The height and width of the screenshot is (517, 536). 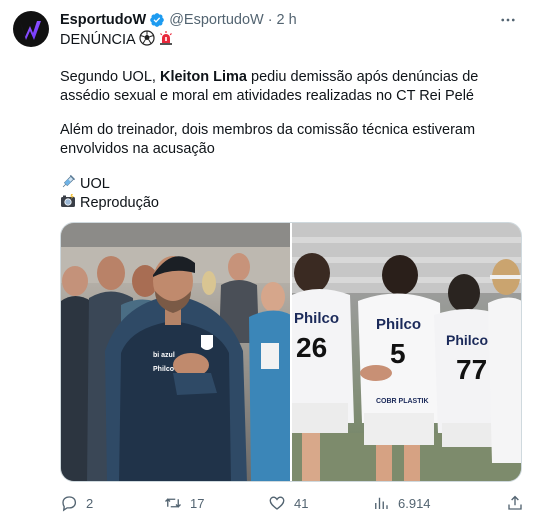 What do you see at coordinates (110, 77) in the screenshot?
I see `paragraph-text: Segundo UOL,` at bounding box center [110, 77].